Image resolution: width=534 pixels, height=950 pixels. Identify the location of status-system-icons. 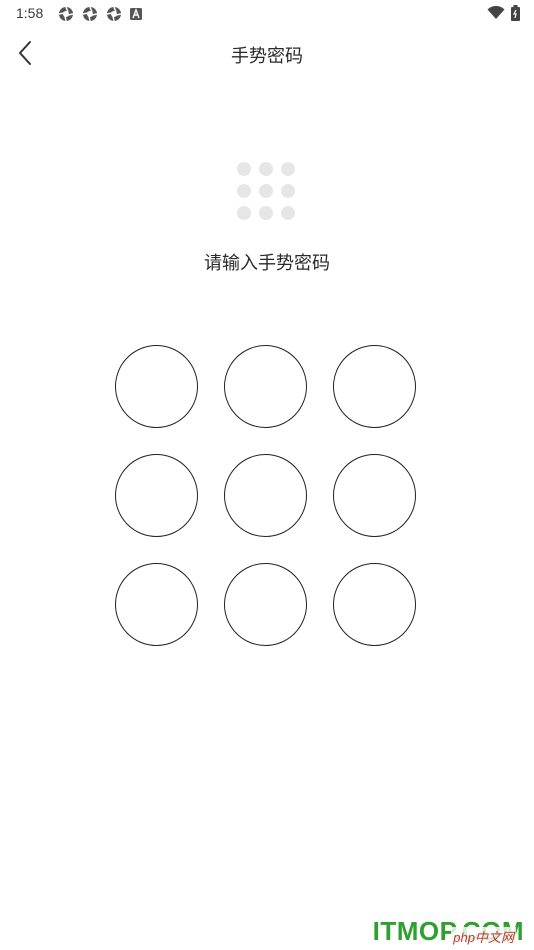
(503, 13).